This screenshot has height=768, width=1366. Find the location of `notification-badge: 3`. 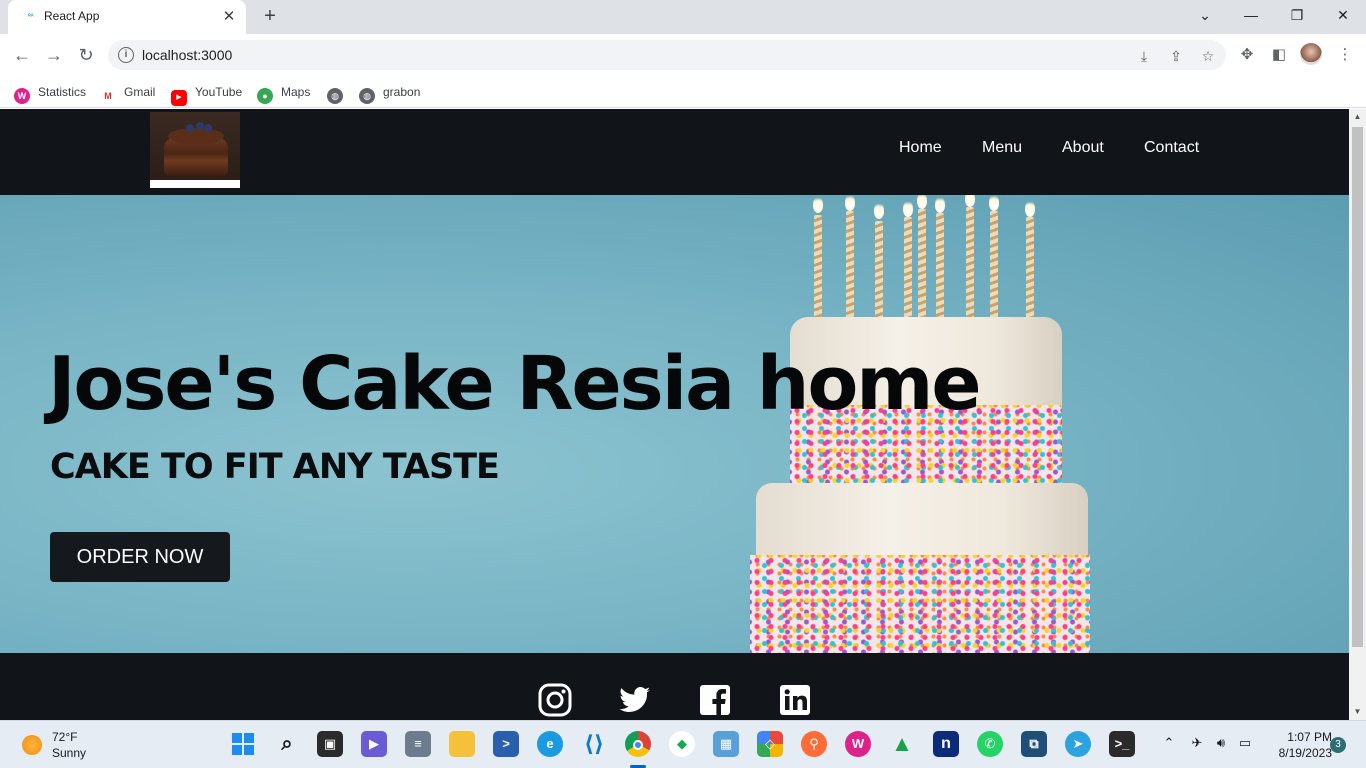

notification-badge: 3 is located at coordinates (1338, 745).